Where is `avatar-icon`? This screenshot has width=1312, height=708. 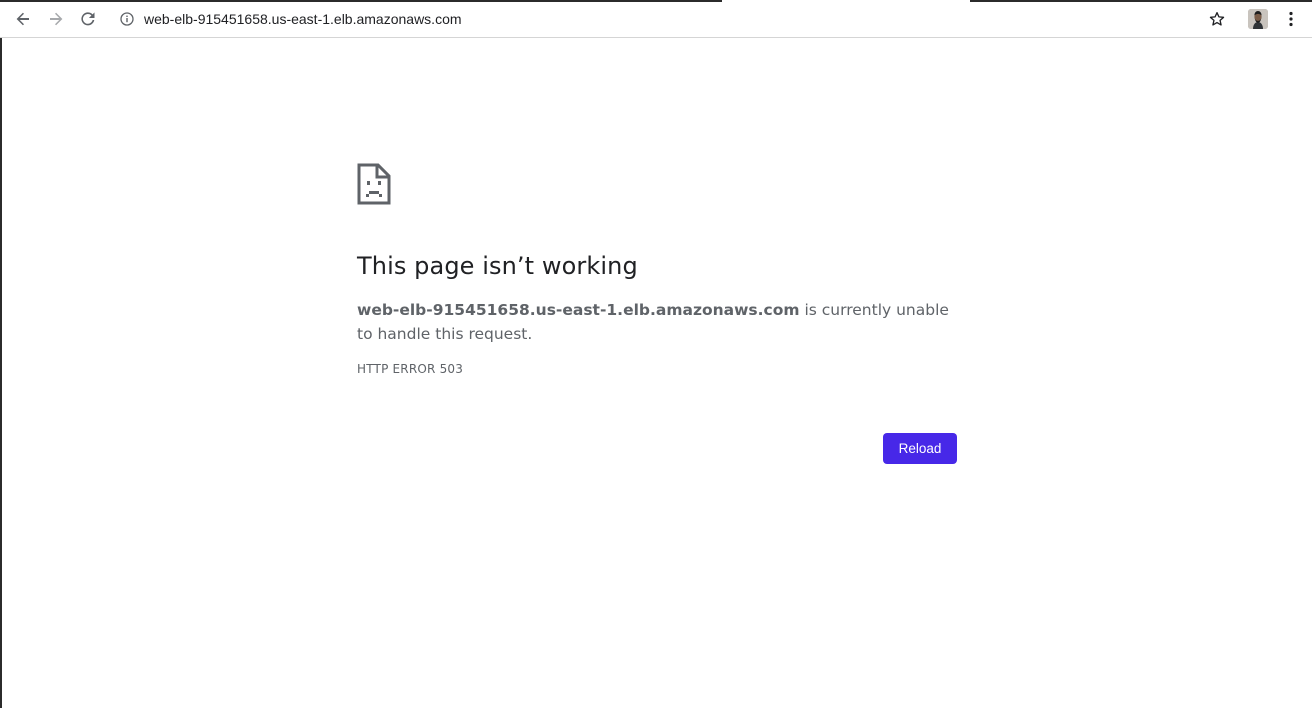 avatar-icon is located at coordinates (1258, 19).